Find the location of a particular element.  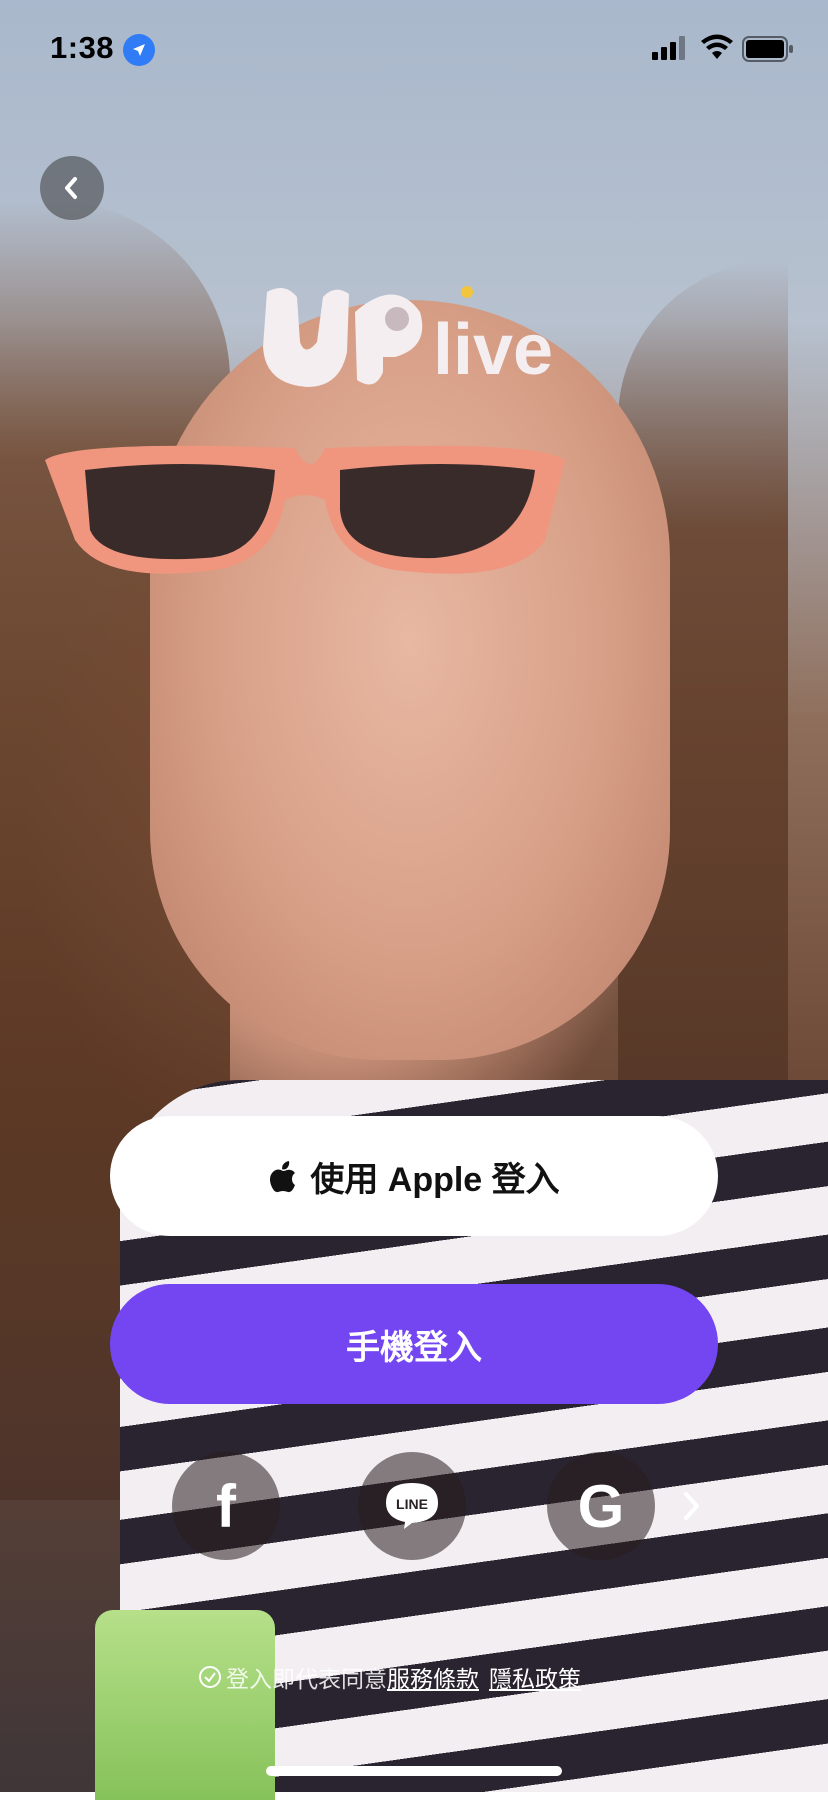

back-chevron-icon is located at coordinates (71, 188).